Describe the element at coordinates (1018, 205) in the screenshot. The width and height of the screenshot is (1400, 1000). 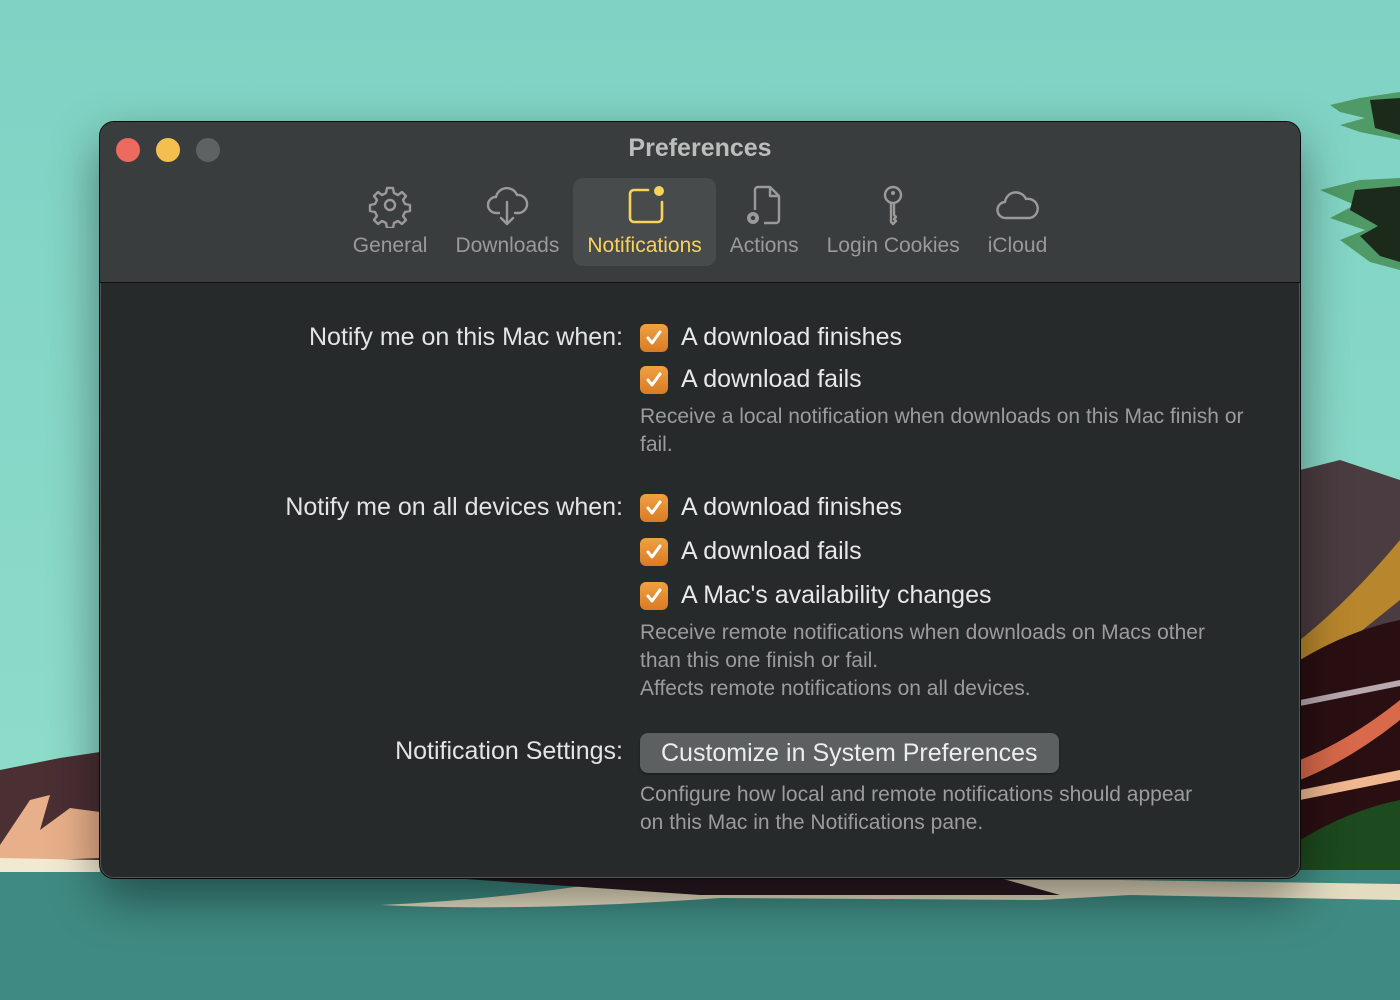
I see `cloud-icon` at that location.